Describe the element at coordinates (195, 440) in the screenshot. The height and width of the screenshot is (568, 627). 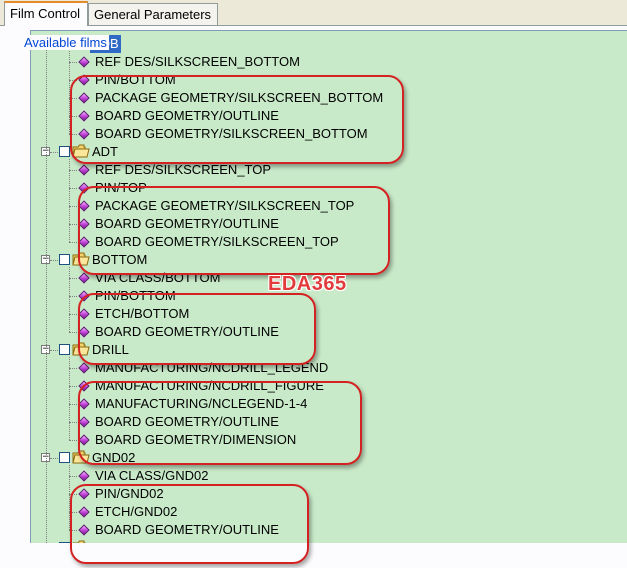
I see `film-layer-item: BOARD GEOMETRY/DIMENSION` at that location.